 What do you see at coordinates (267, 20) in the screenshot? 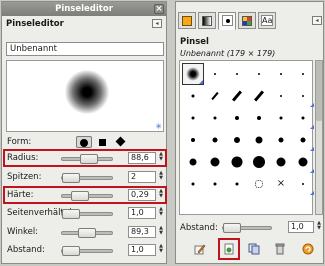
I see `tab-fonts: Aa` at bounding box center [267, 20].